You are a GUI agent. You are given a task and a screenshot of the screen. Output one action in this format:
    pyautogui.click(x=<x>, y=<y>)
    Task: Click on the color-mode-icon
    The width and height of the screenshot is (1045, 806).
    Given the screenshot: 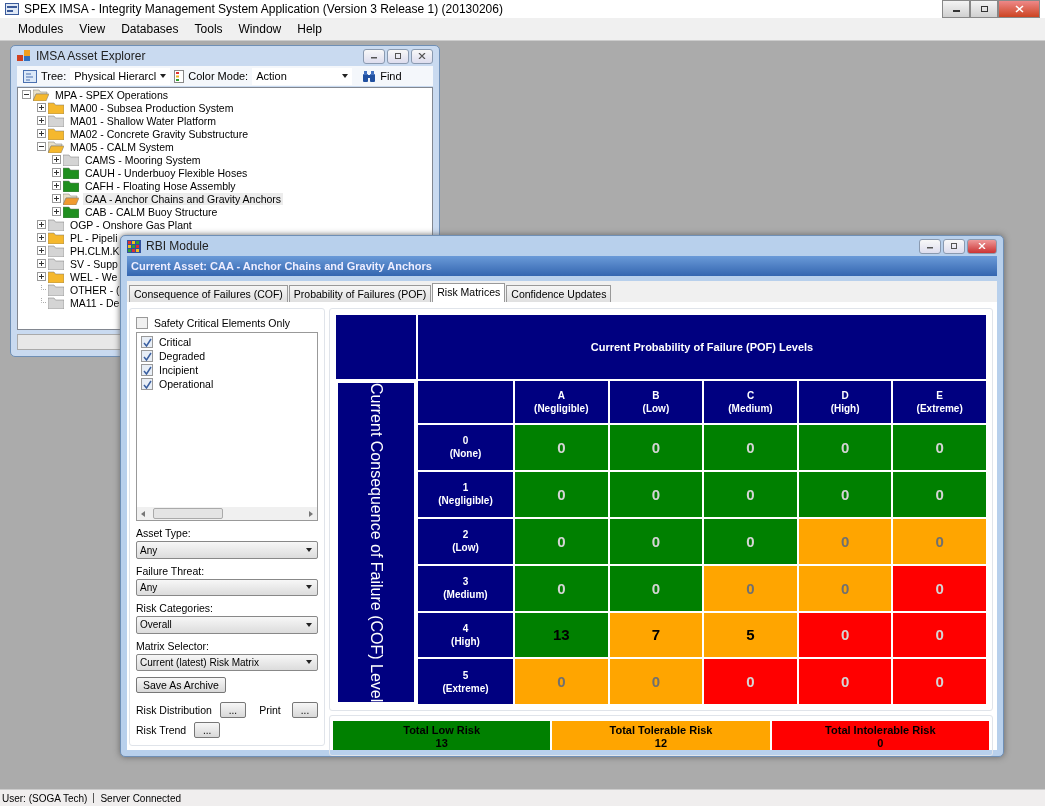 What is the action you would take?
    pyautogui.click(x=179, y=76)
    